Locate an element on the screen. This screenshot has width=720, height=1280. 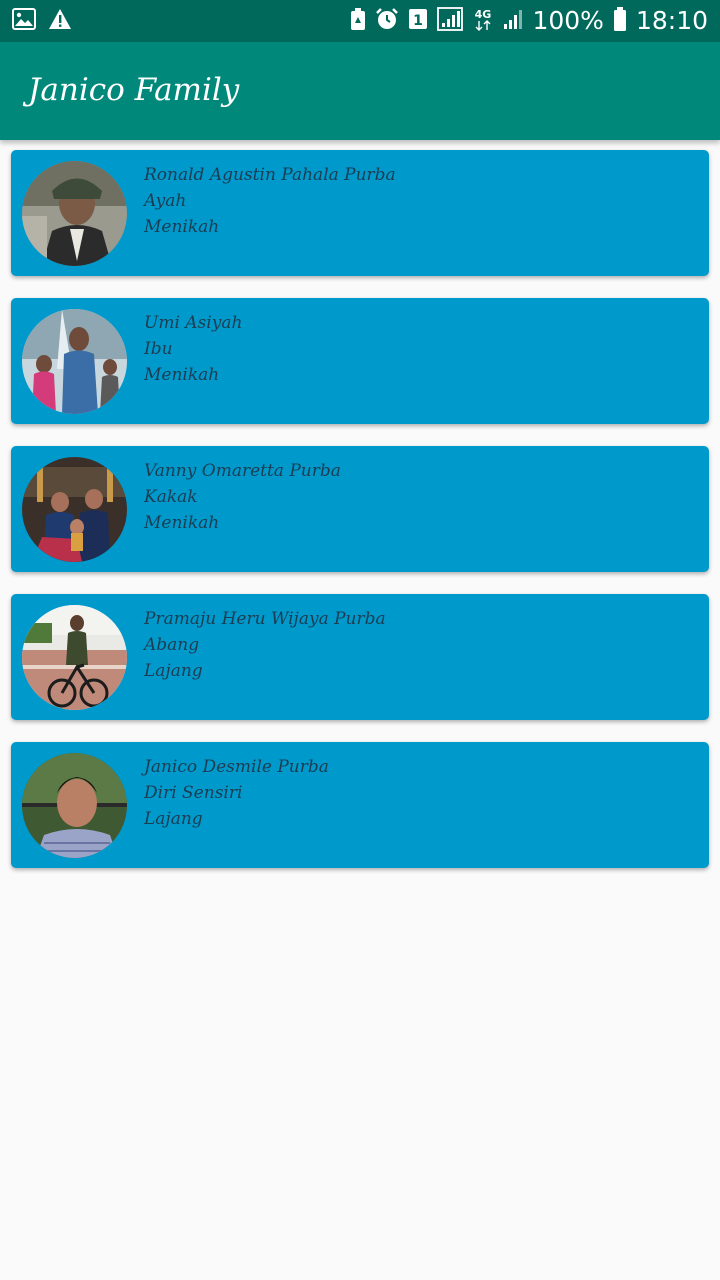
member-role: Ayah is located at coordinates (165, 201).